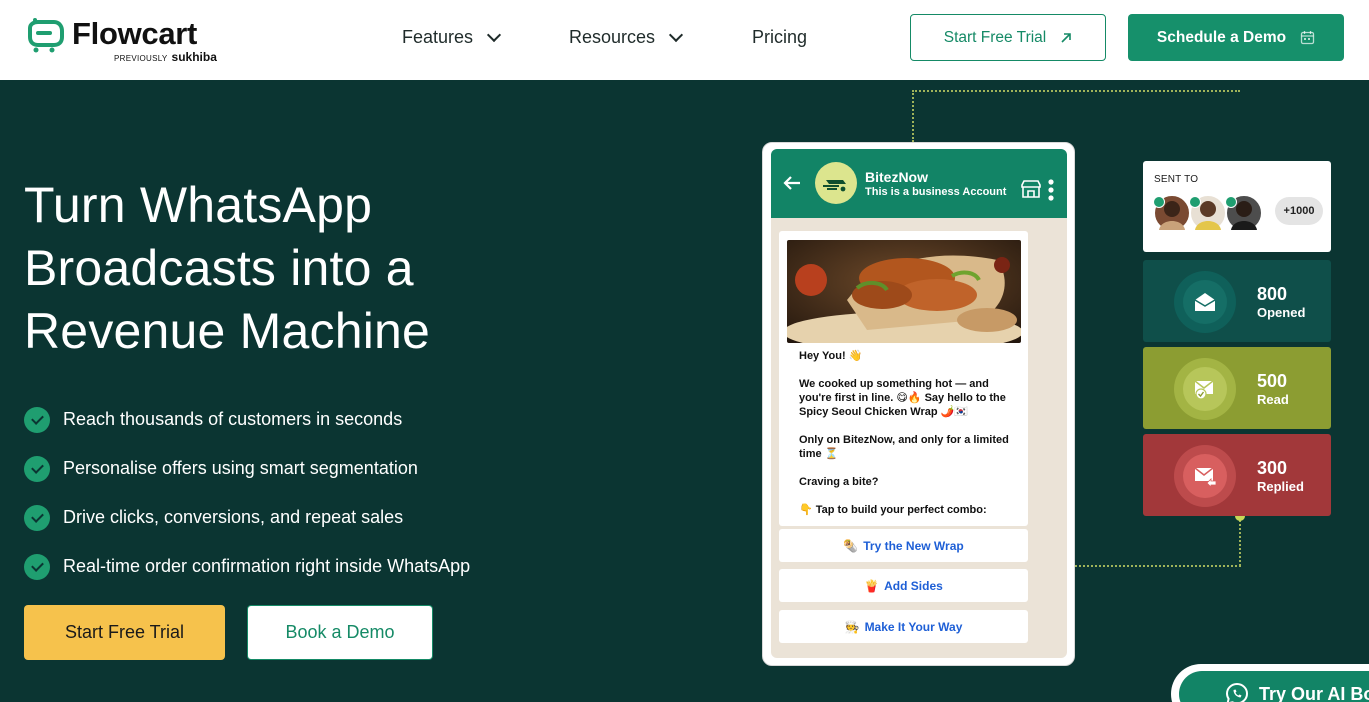  I want to click on nav-pricing: Pricing, so click(779, 37).